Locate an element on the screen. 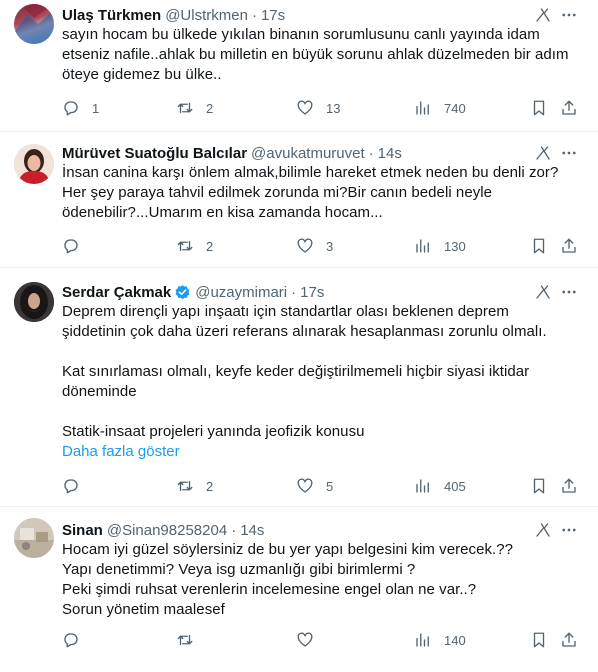  views-button: 740 is located at coordinates (440, 108).